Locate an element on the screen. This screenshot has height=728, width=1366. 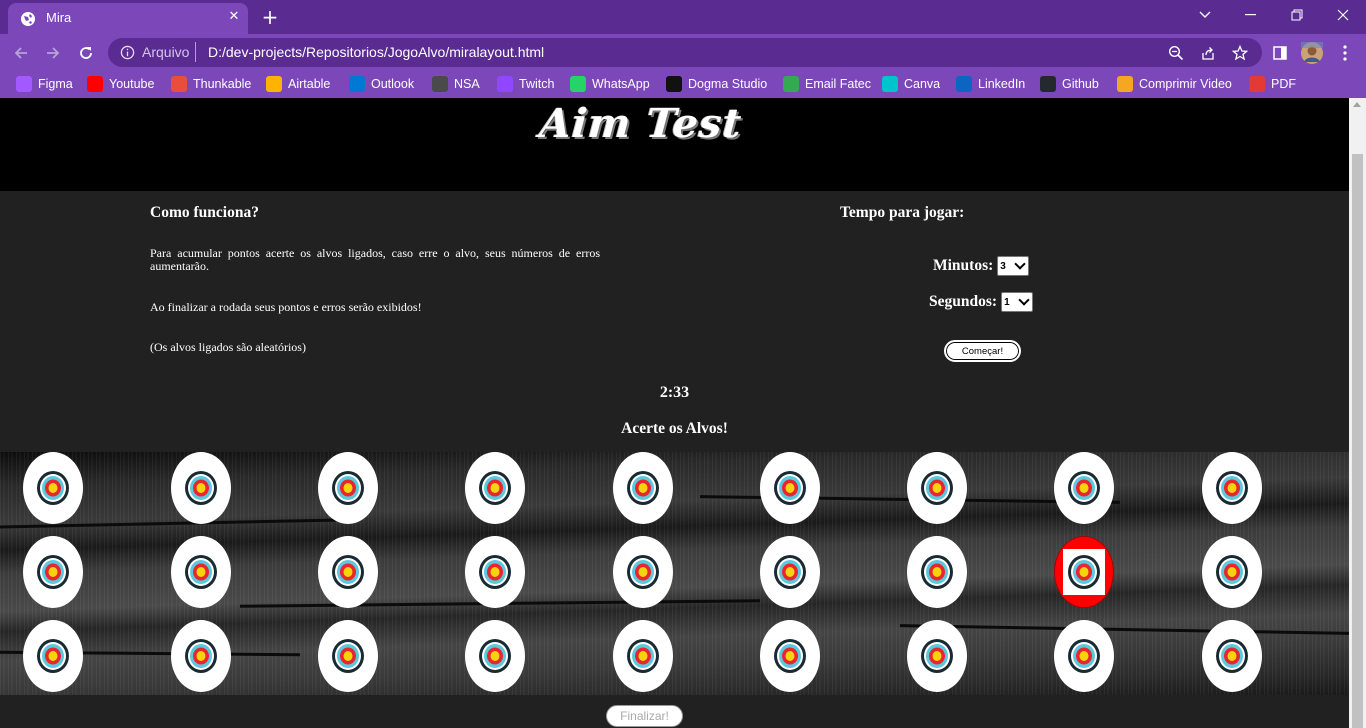
bookmark-label: NSA is located at coordinates (467, 84).